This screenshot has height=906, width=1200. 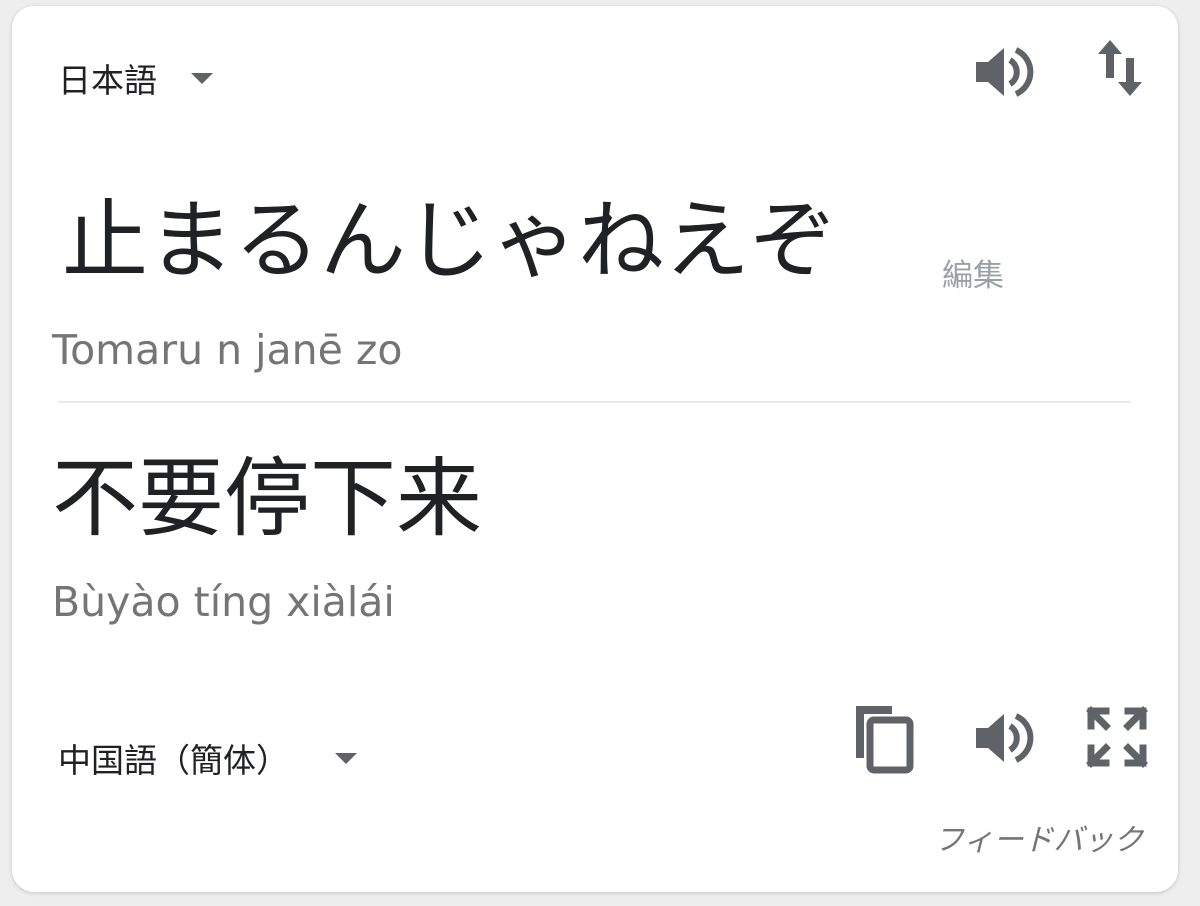 I want to click on divider, so click(x=594, y=402).